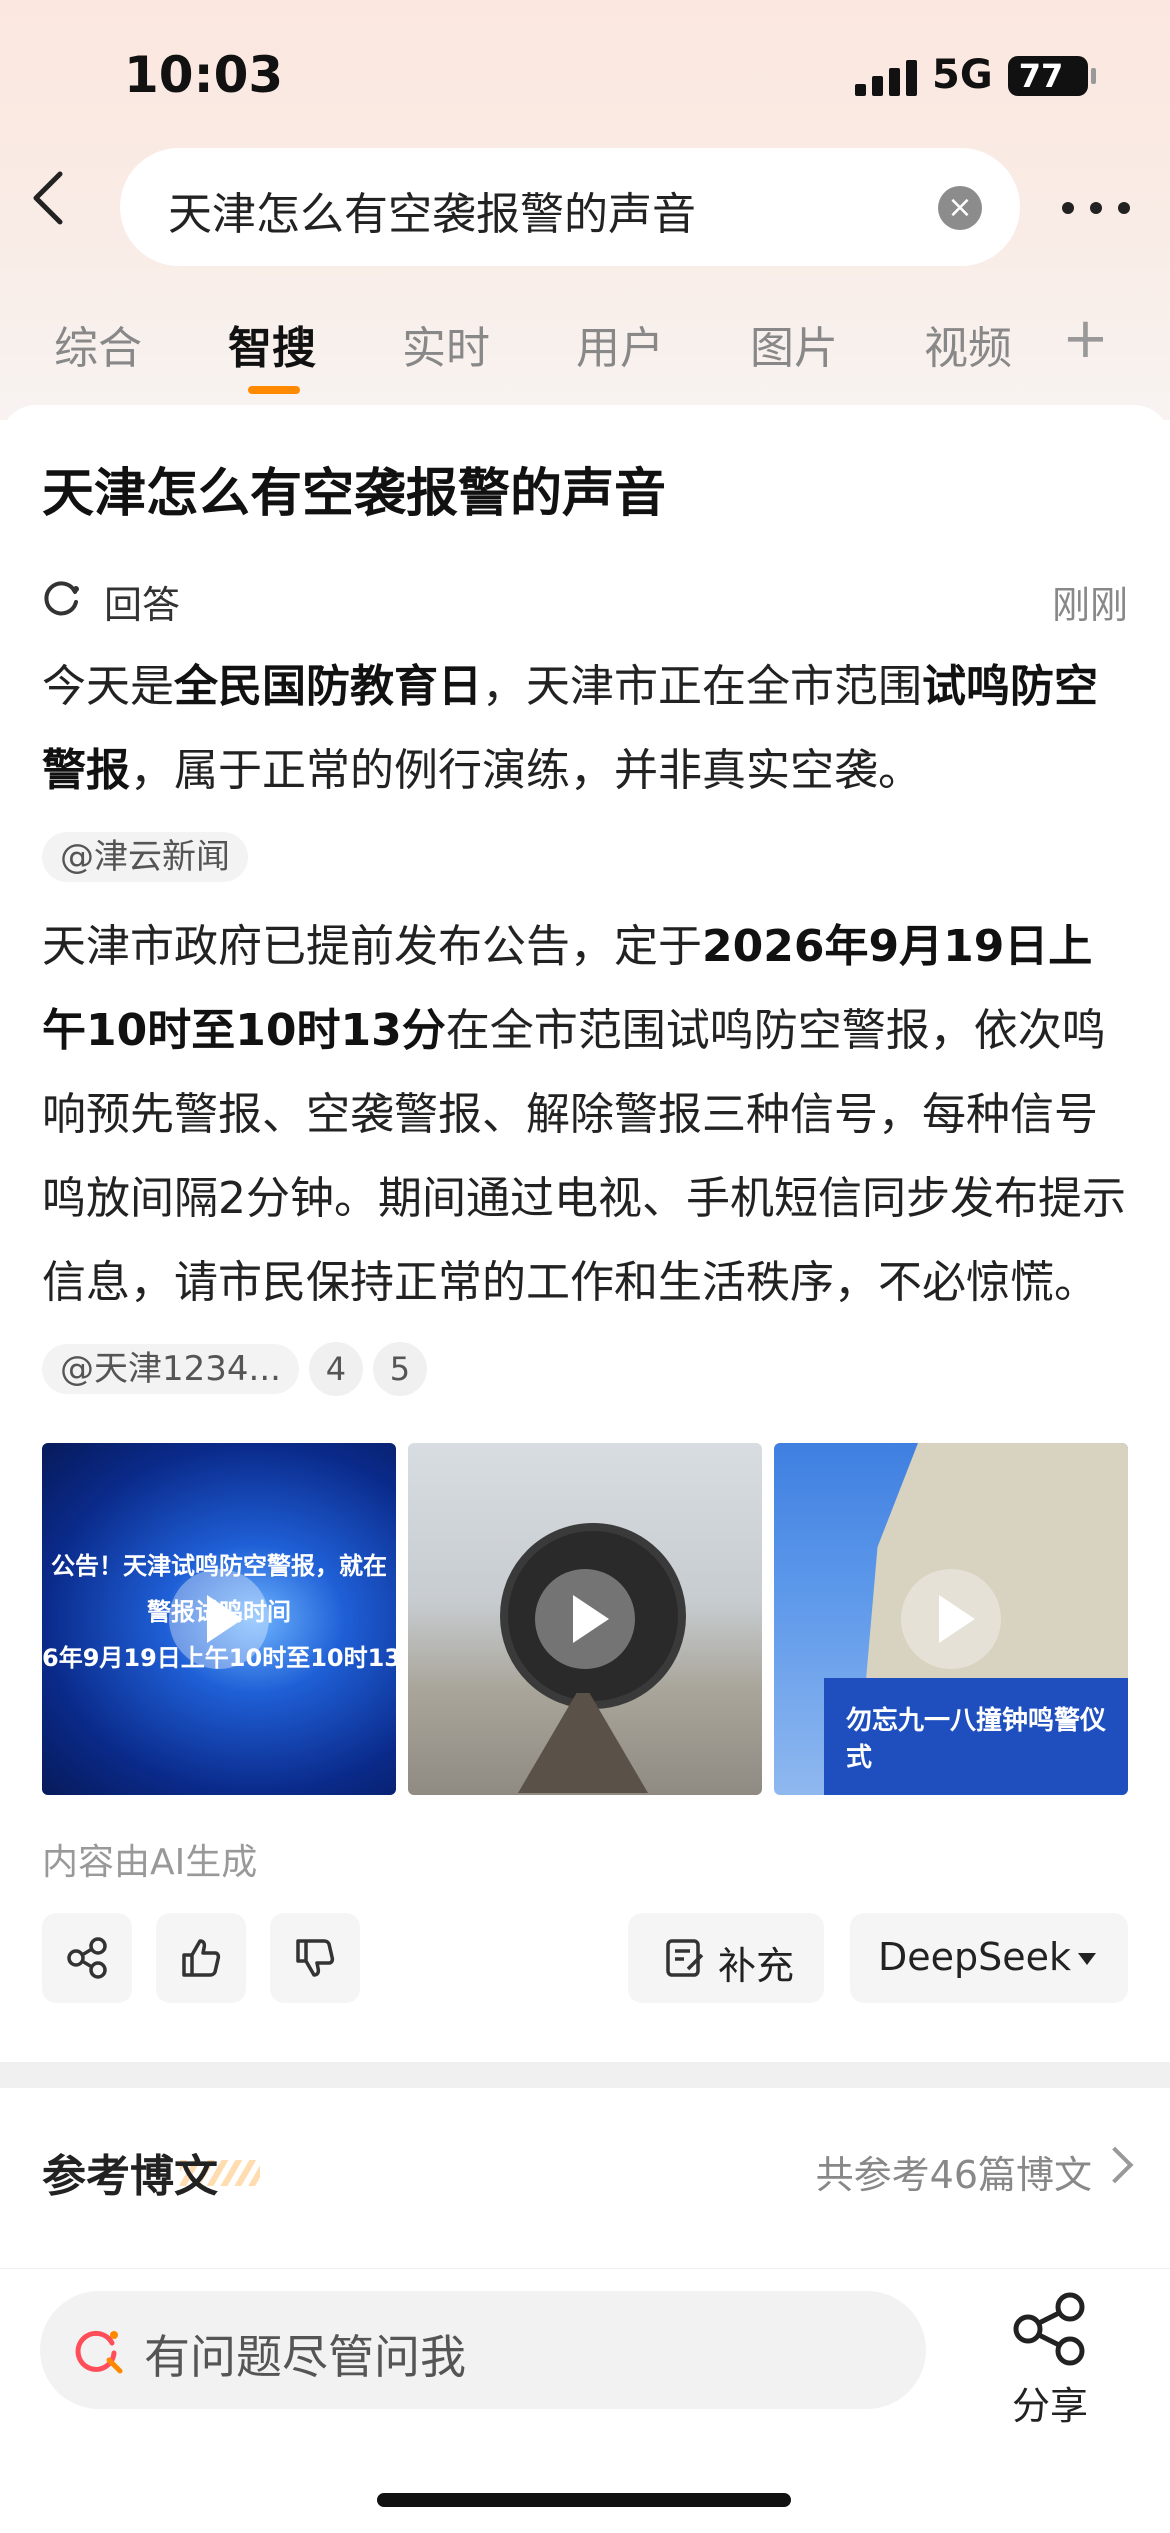 Image resolution: width=1170 pixels, height=2533 pixels. What do you see at coordinates (1089, 605) in the screenshot?
I see `answer-timestamp: 刚刚` at bounding box center [1089, 605].